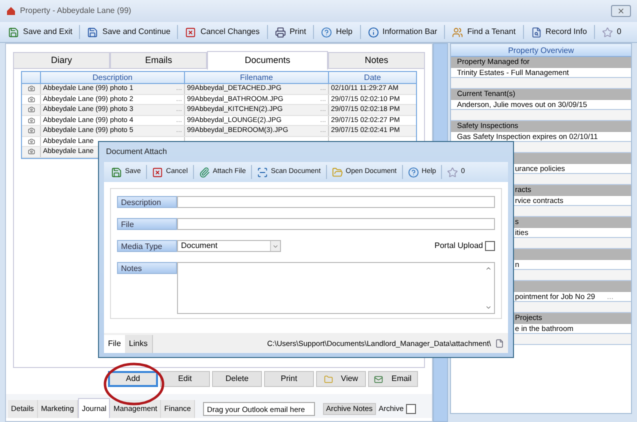 The width and height of the screenshot is (637, 422). I want to click on portal-upload-checkbox, so click(490, 246).